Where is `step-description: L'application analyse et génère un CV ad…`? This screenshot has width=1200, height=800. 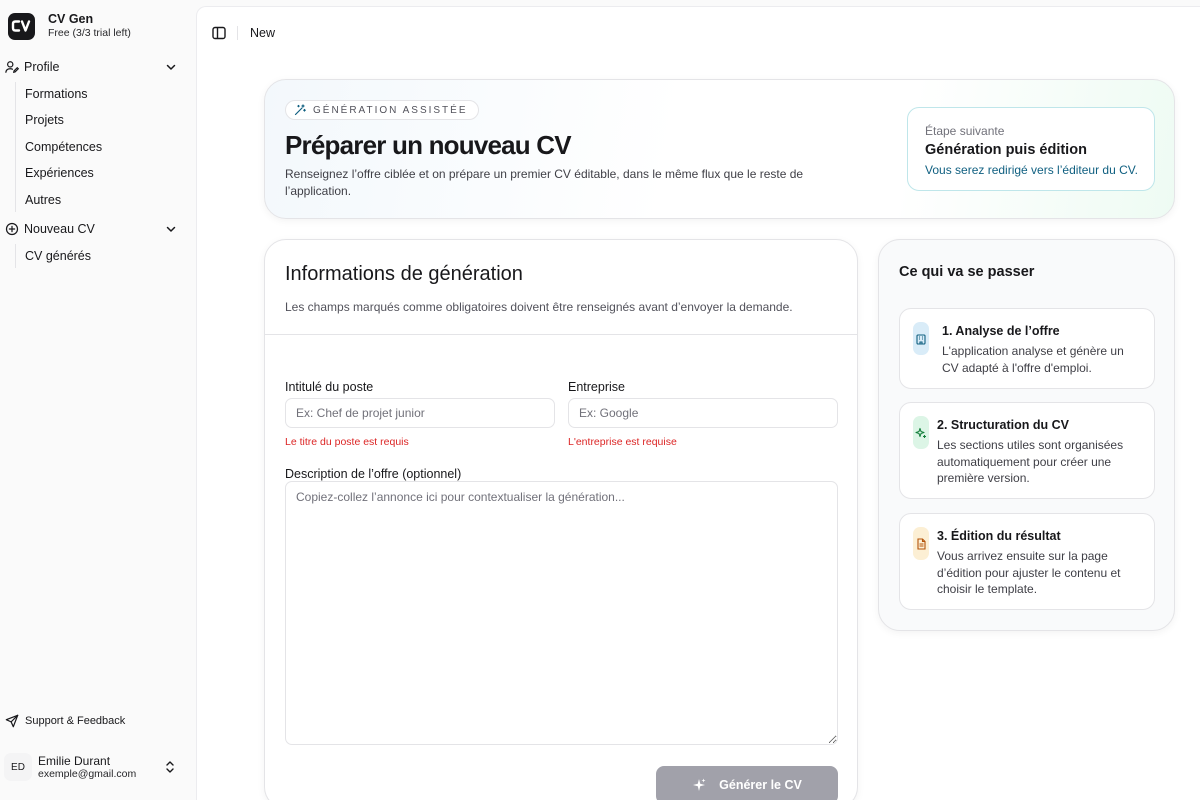
step-description: L'application analyse et génère un CV ad… is located at coordinates (1033, 359).